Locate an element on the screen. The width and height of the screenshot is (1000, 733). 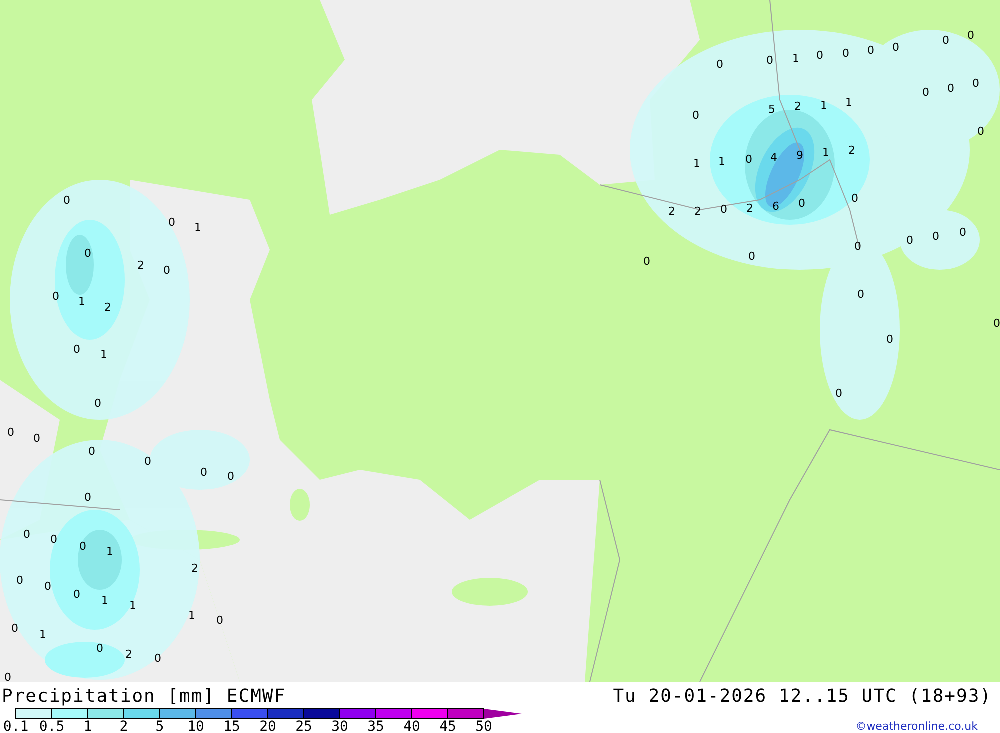
map-title: Precipitation [mm] ECMWF is located at coordinates (144, 696).